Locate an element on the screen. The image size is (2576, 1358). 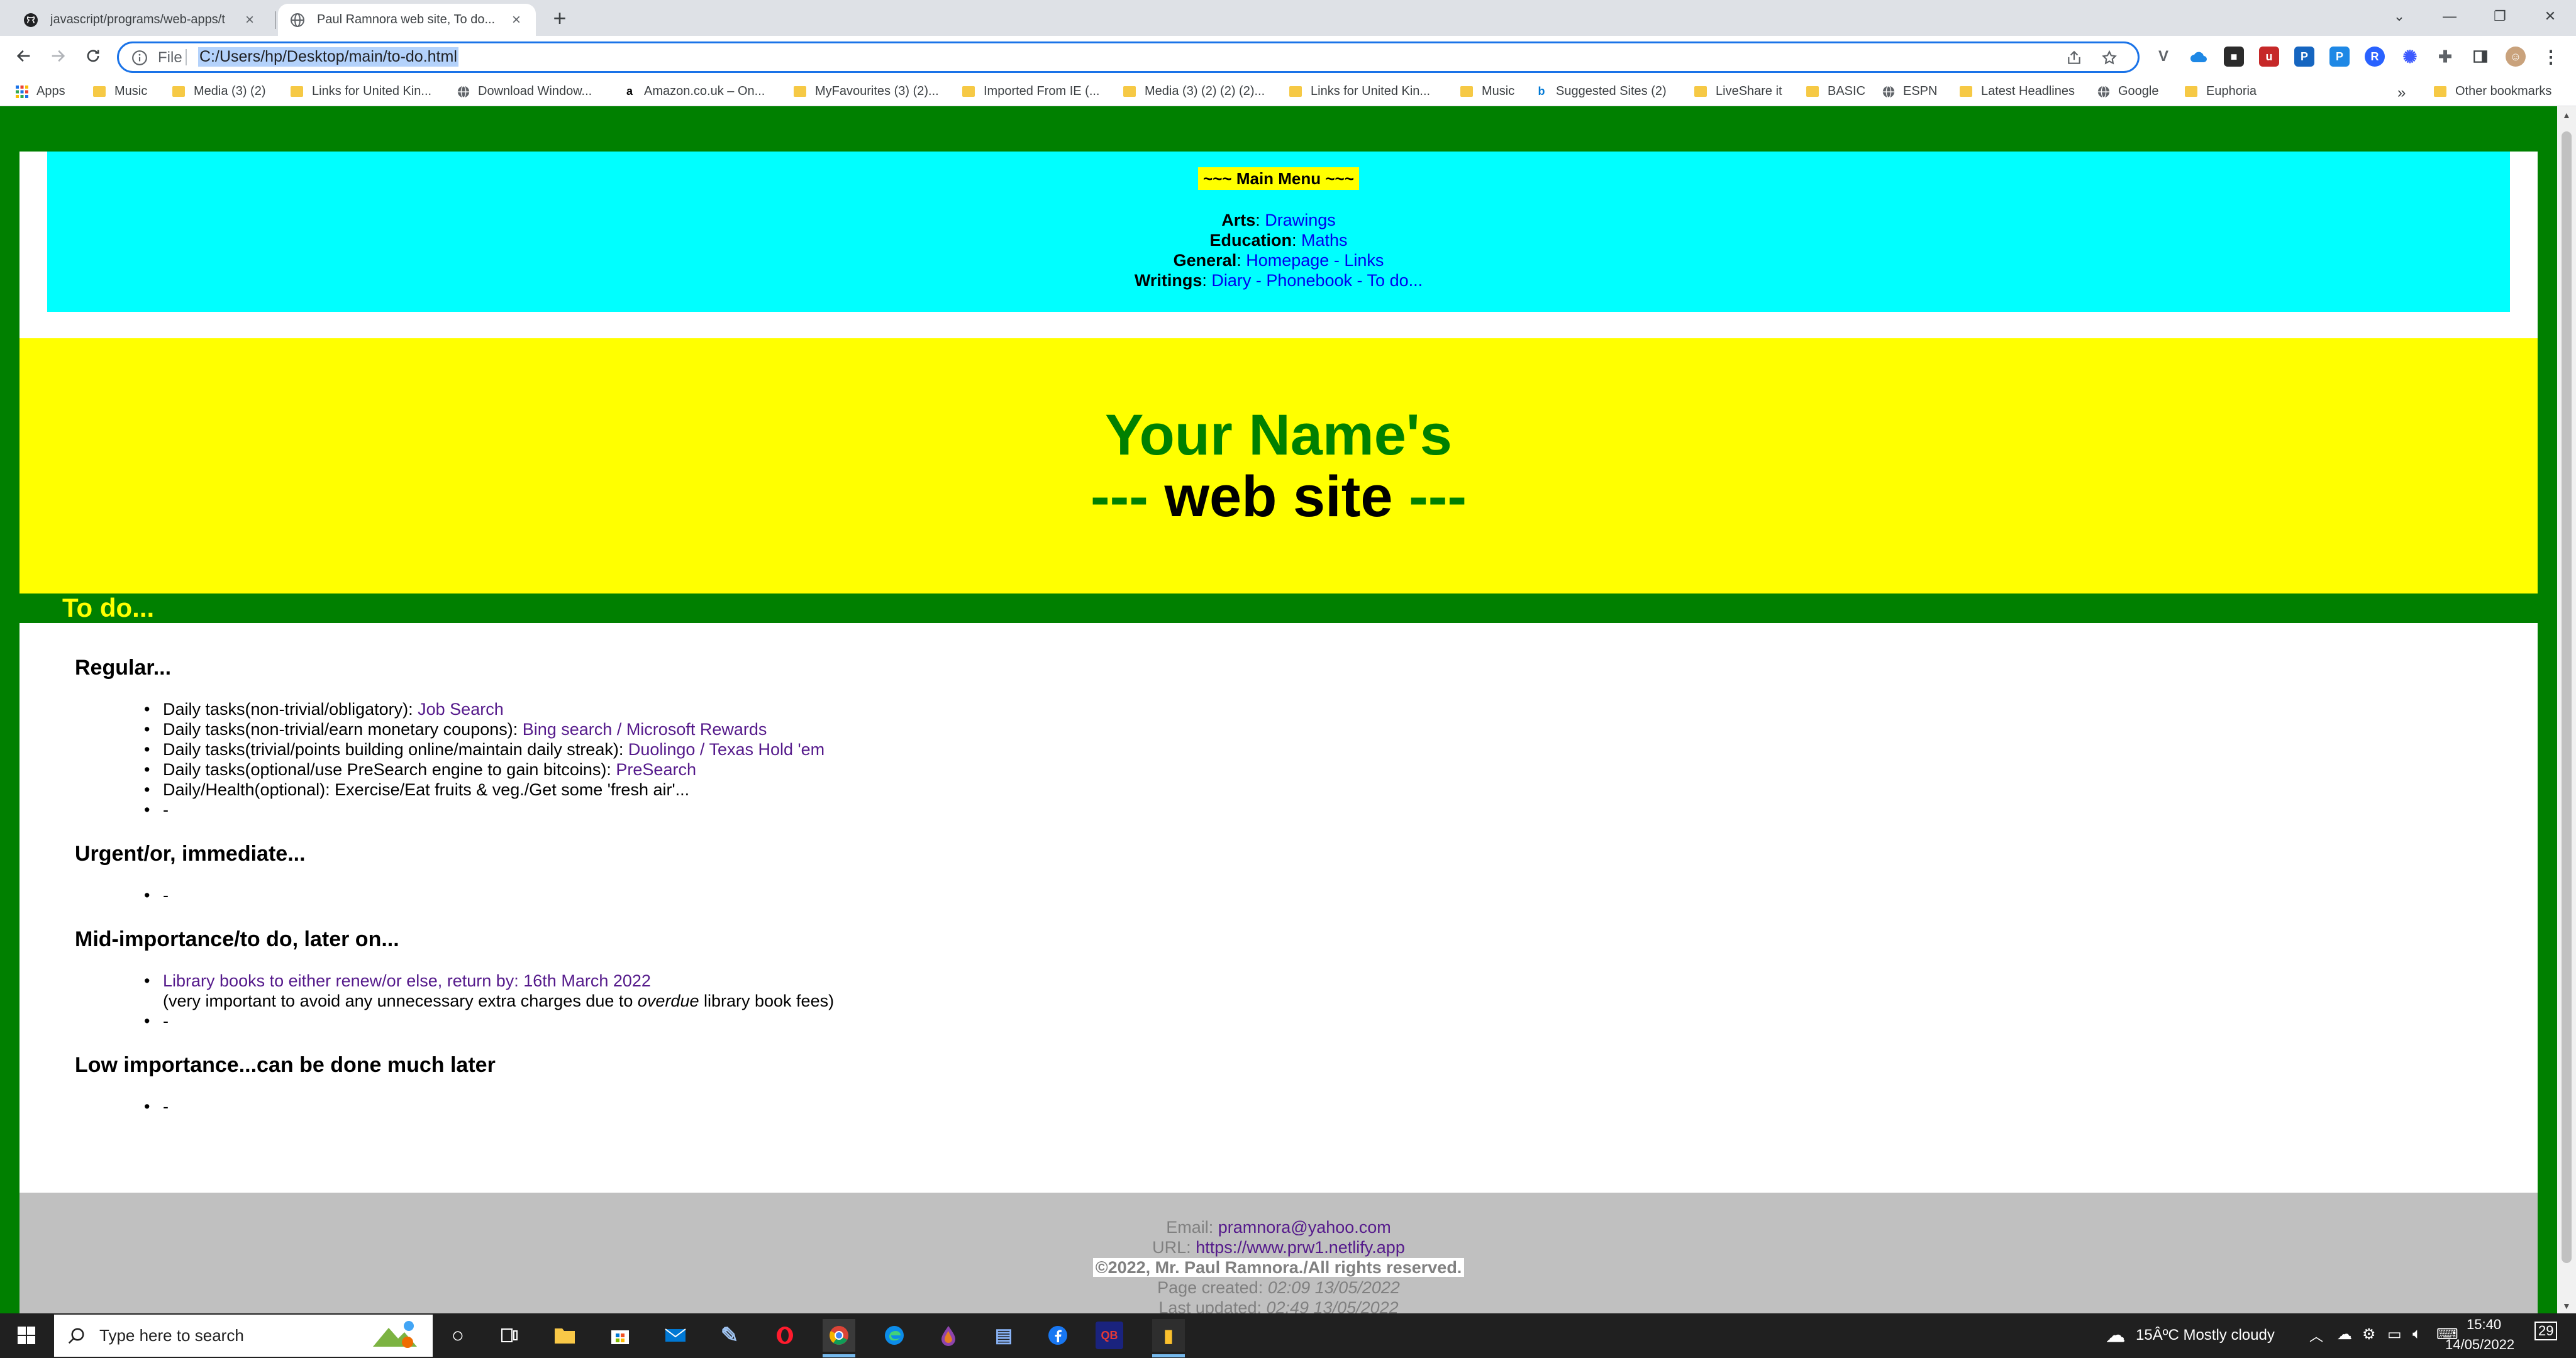
link-drawings: Drawings is located at coordinates (1300, 220).